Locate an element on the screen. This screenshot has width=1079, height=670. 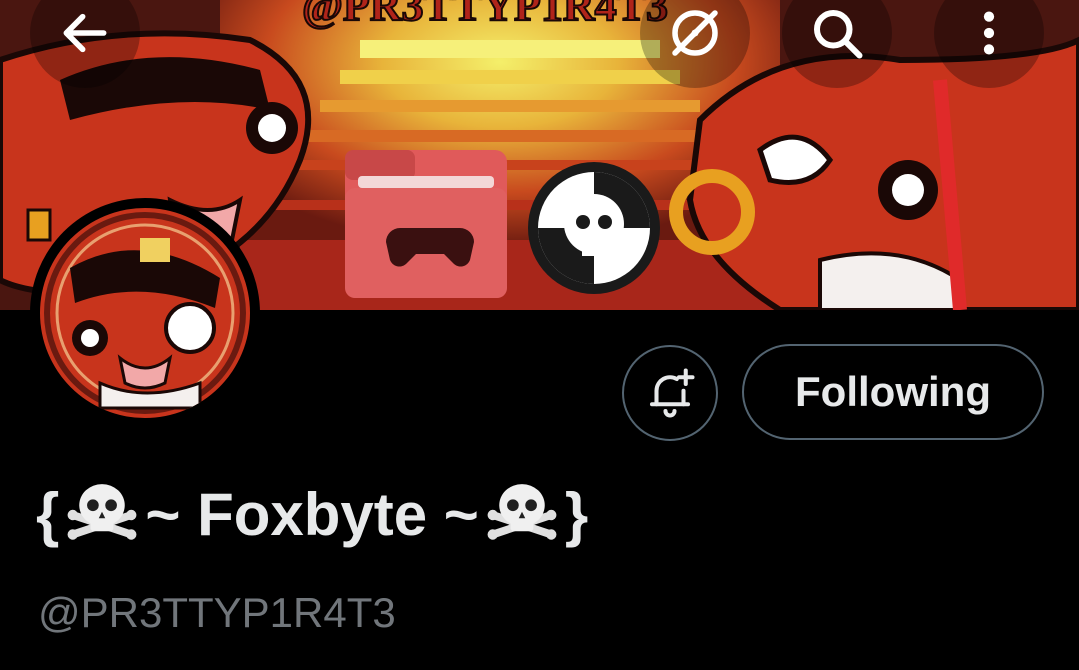
compass-off-icon is located at coordinates (695, 33).